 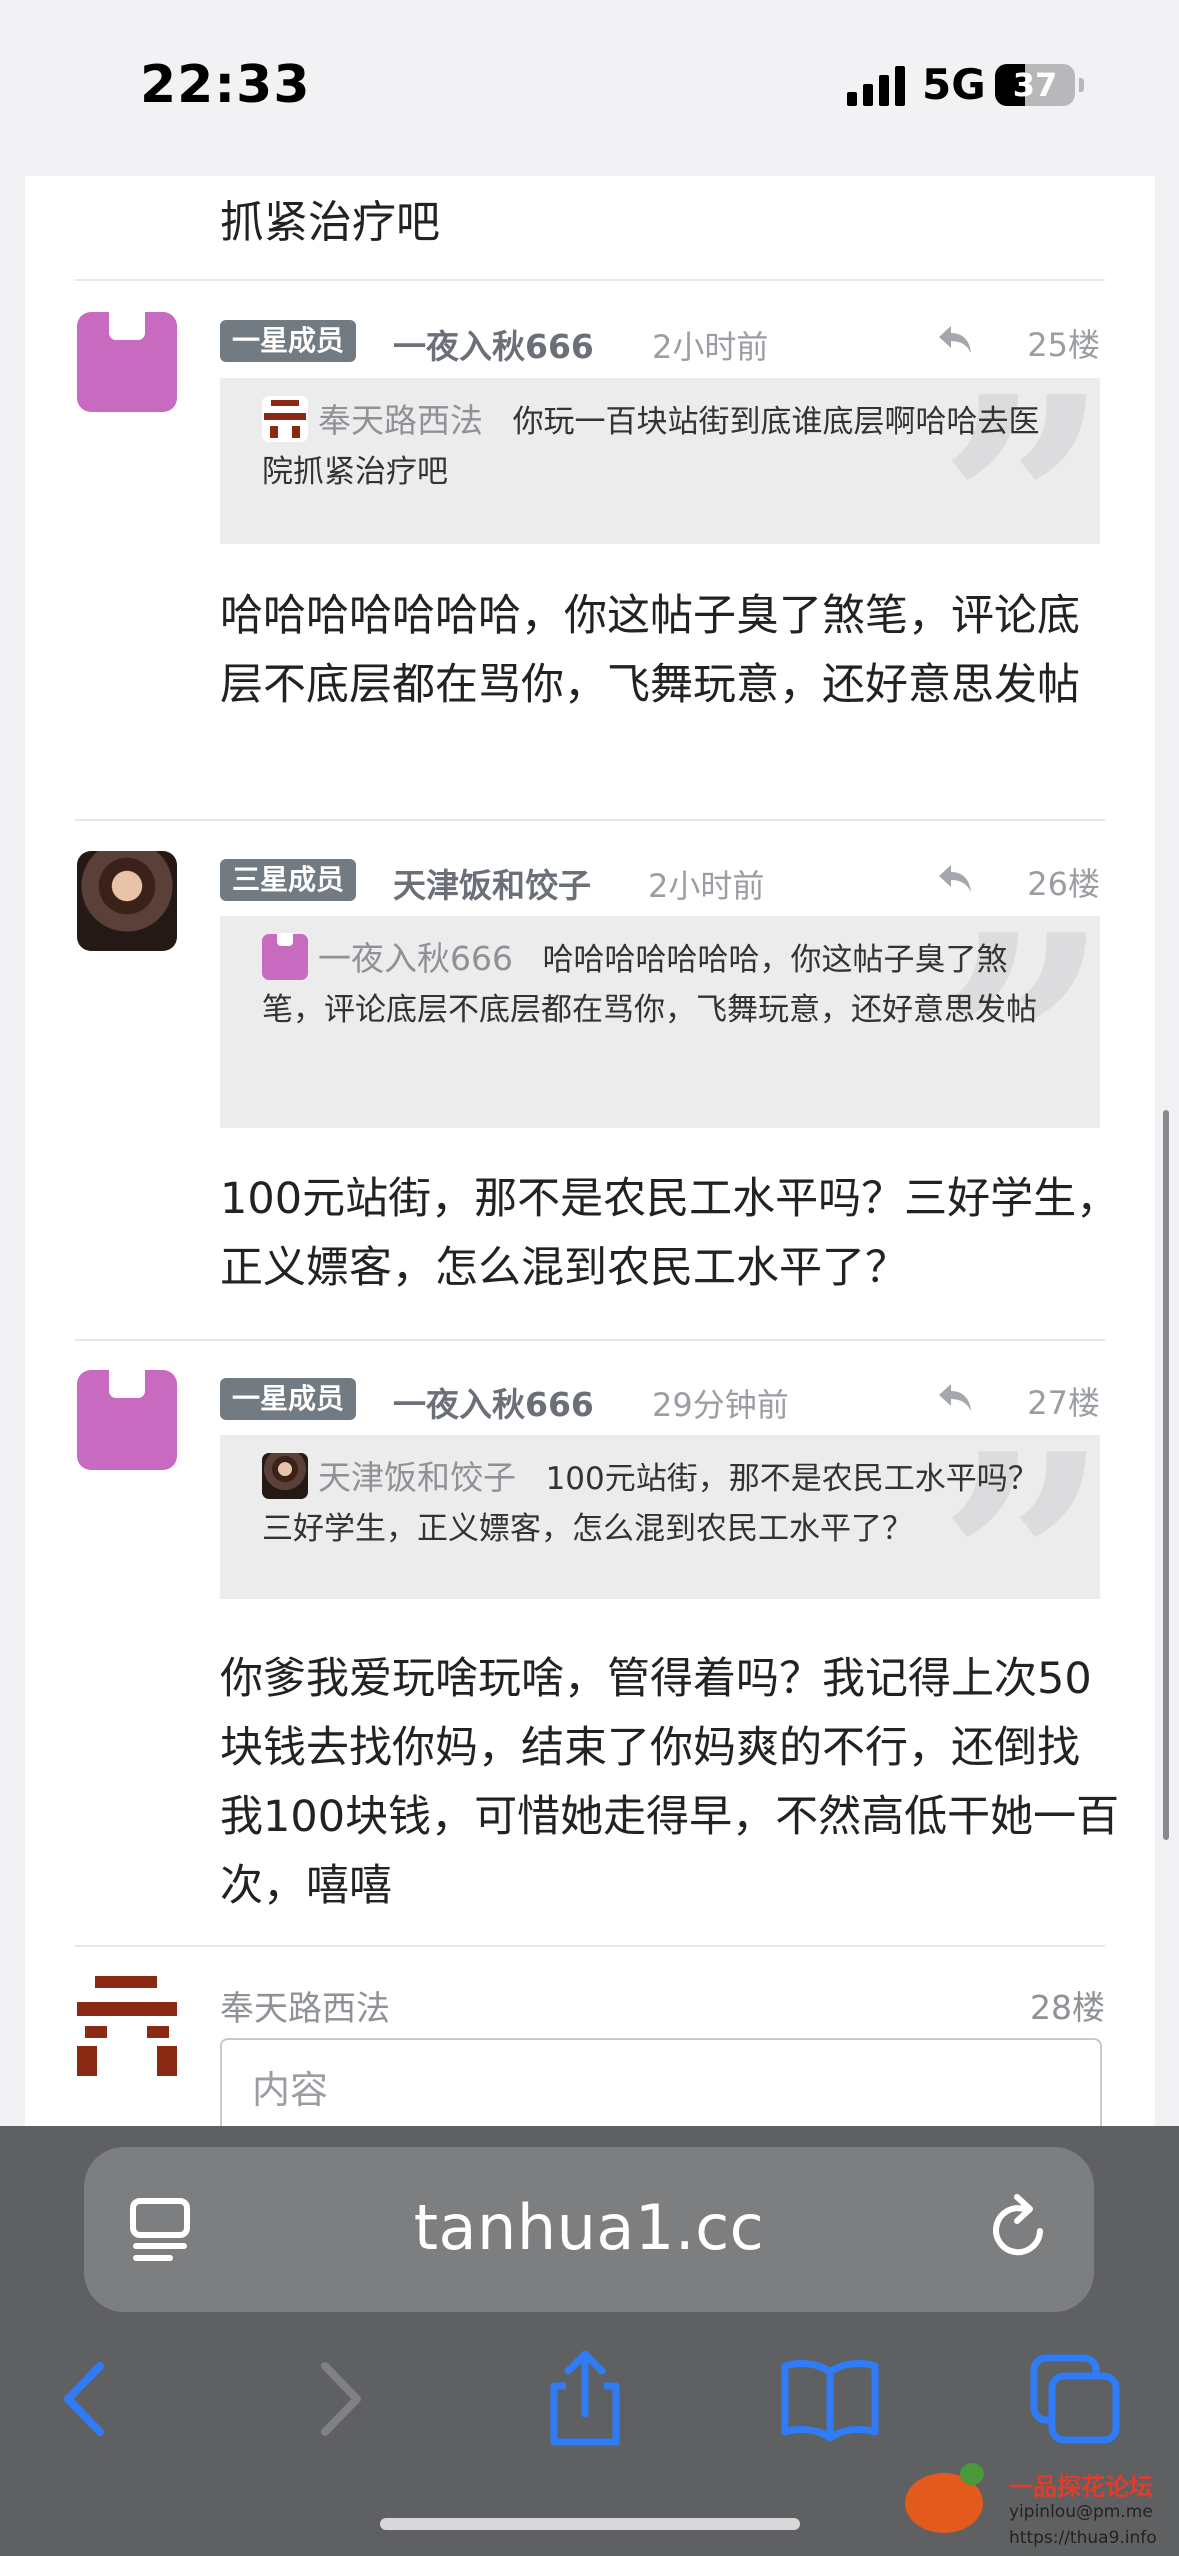 What do you see at coordinates (1063, 884) in the screenshot?
I see `floor-number: 26楼` at bounding box center [1063, 884].